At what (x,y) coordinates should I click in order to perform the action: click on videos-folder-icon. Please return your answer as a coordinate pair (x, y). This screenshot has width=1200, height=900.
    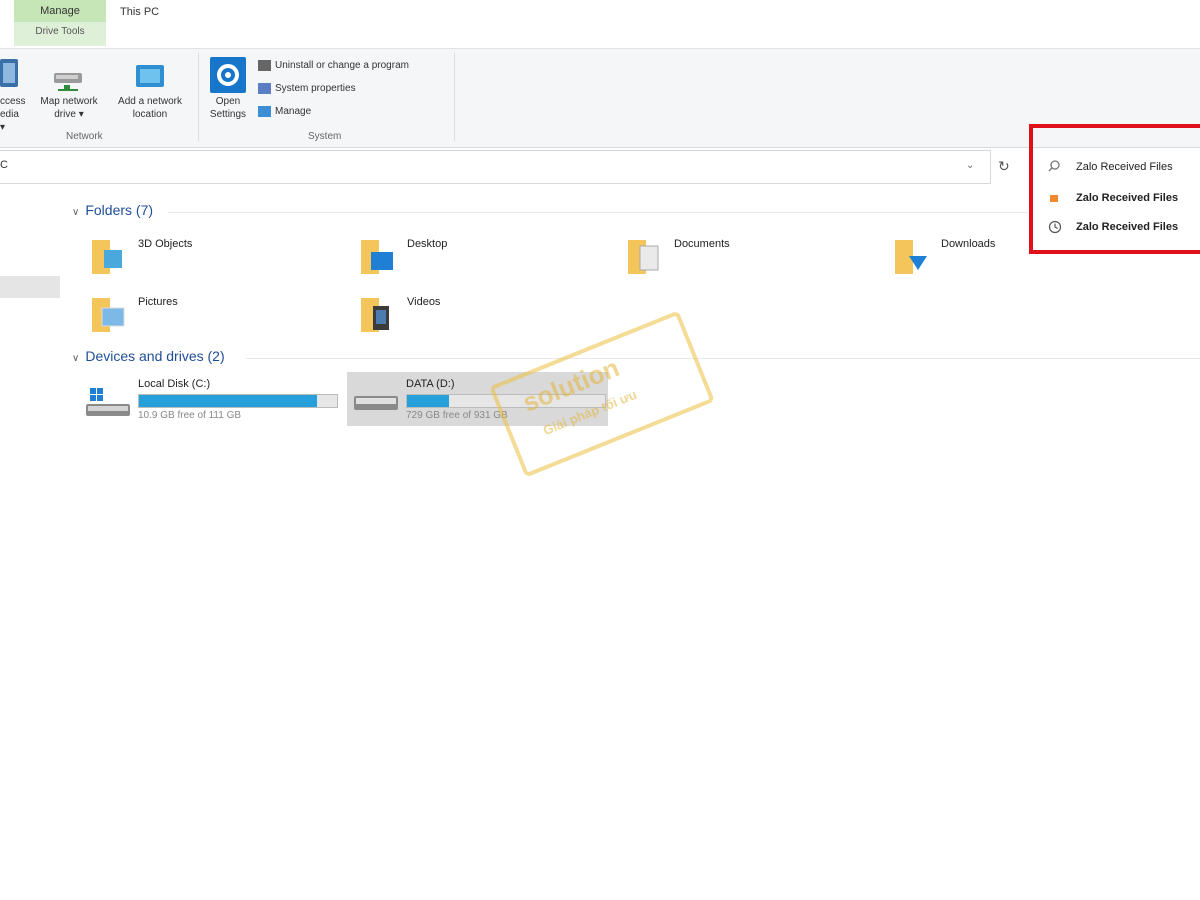
    Looking at the image, I should click on (375, 315).